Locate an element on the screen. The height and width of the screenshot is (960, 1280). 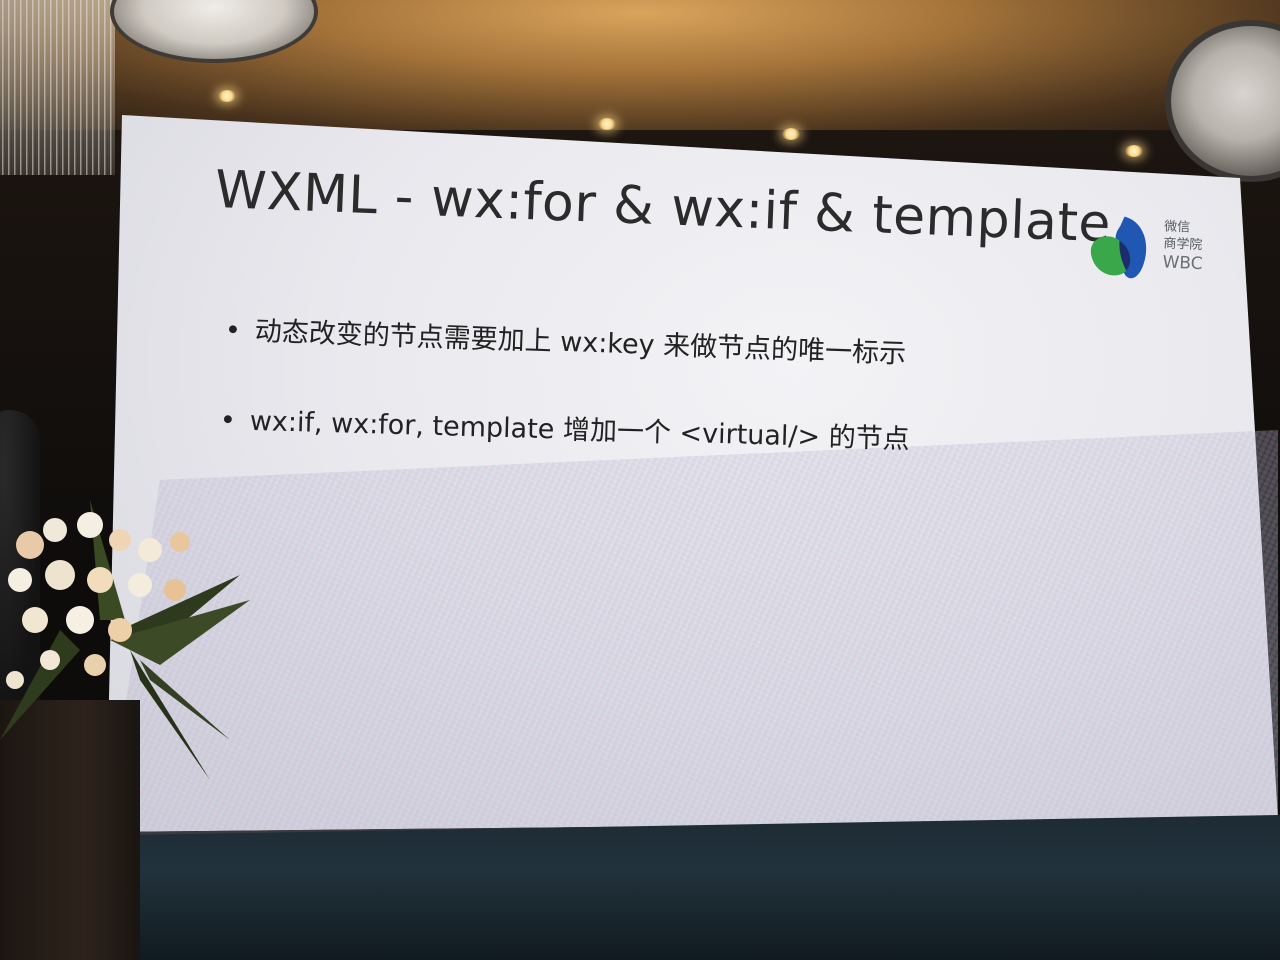
chandelier is located at coordinates (57, 87).